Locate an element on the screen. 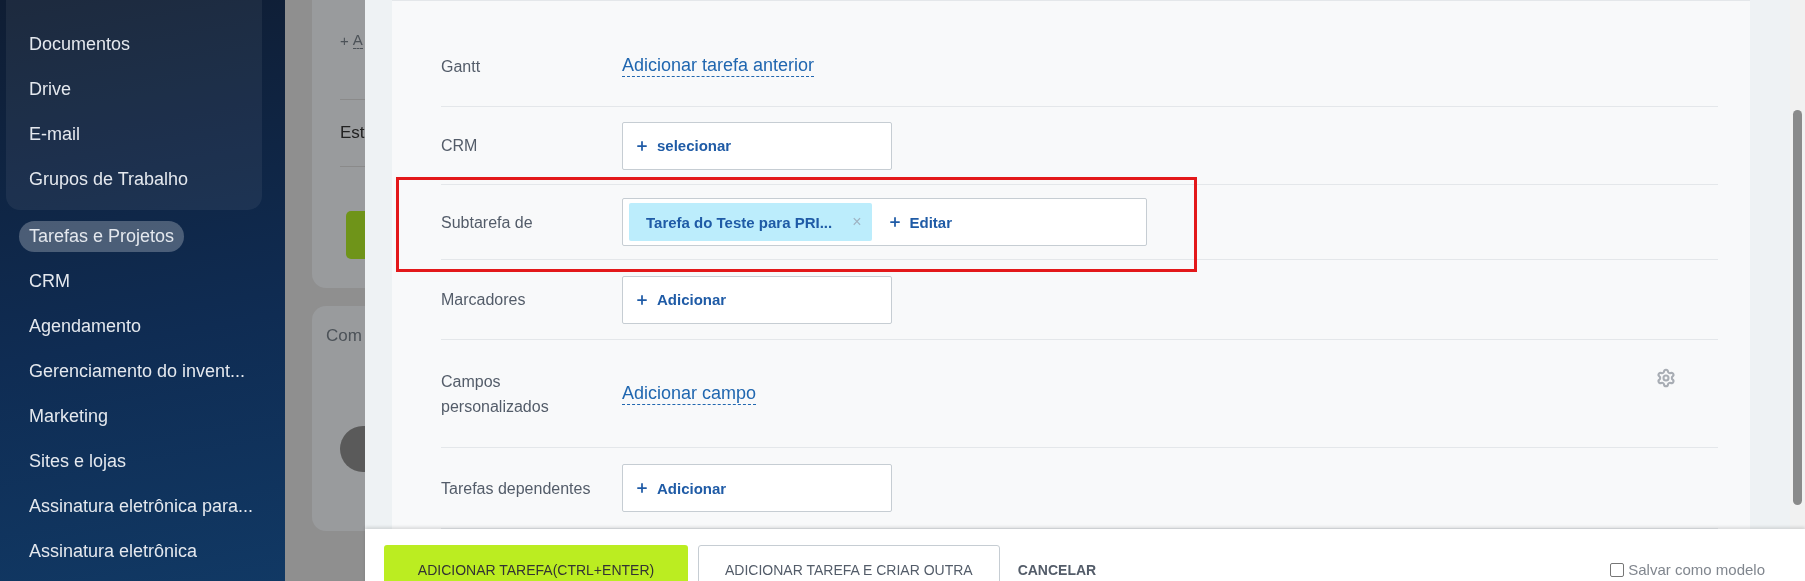 The width and height of the screenshot is (1805, 581). sidebar-item: CRM is located at coordinates (49, 281).